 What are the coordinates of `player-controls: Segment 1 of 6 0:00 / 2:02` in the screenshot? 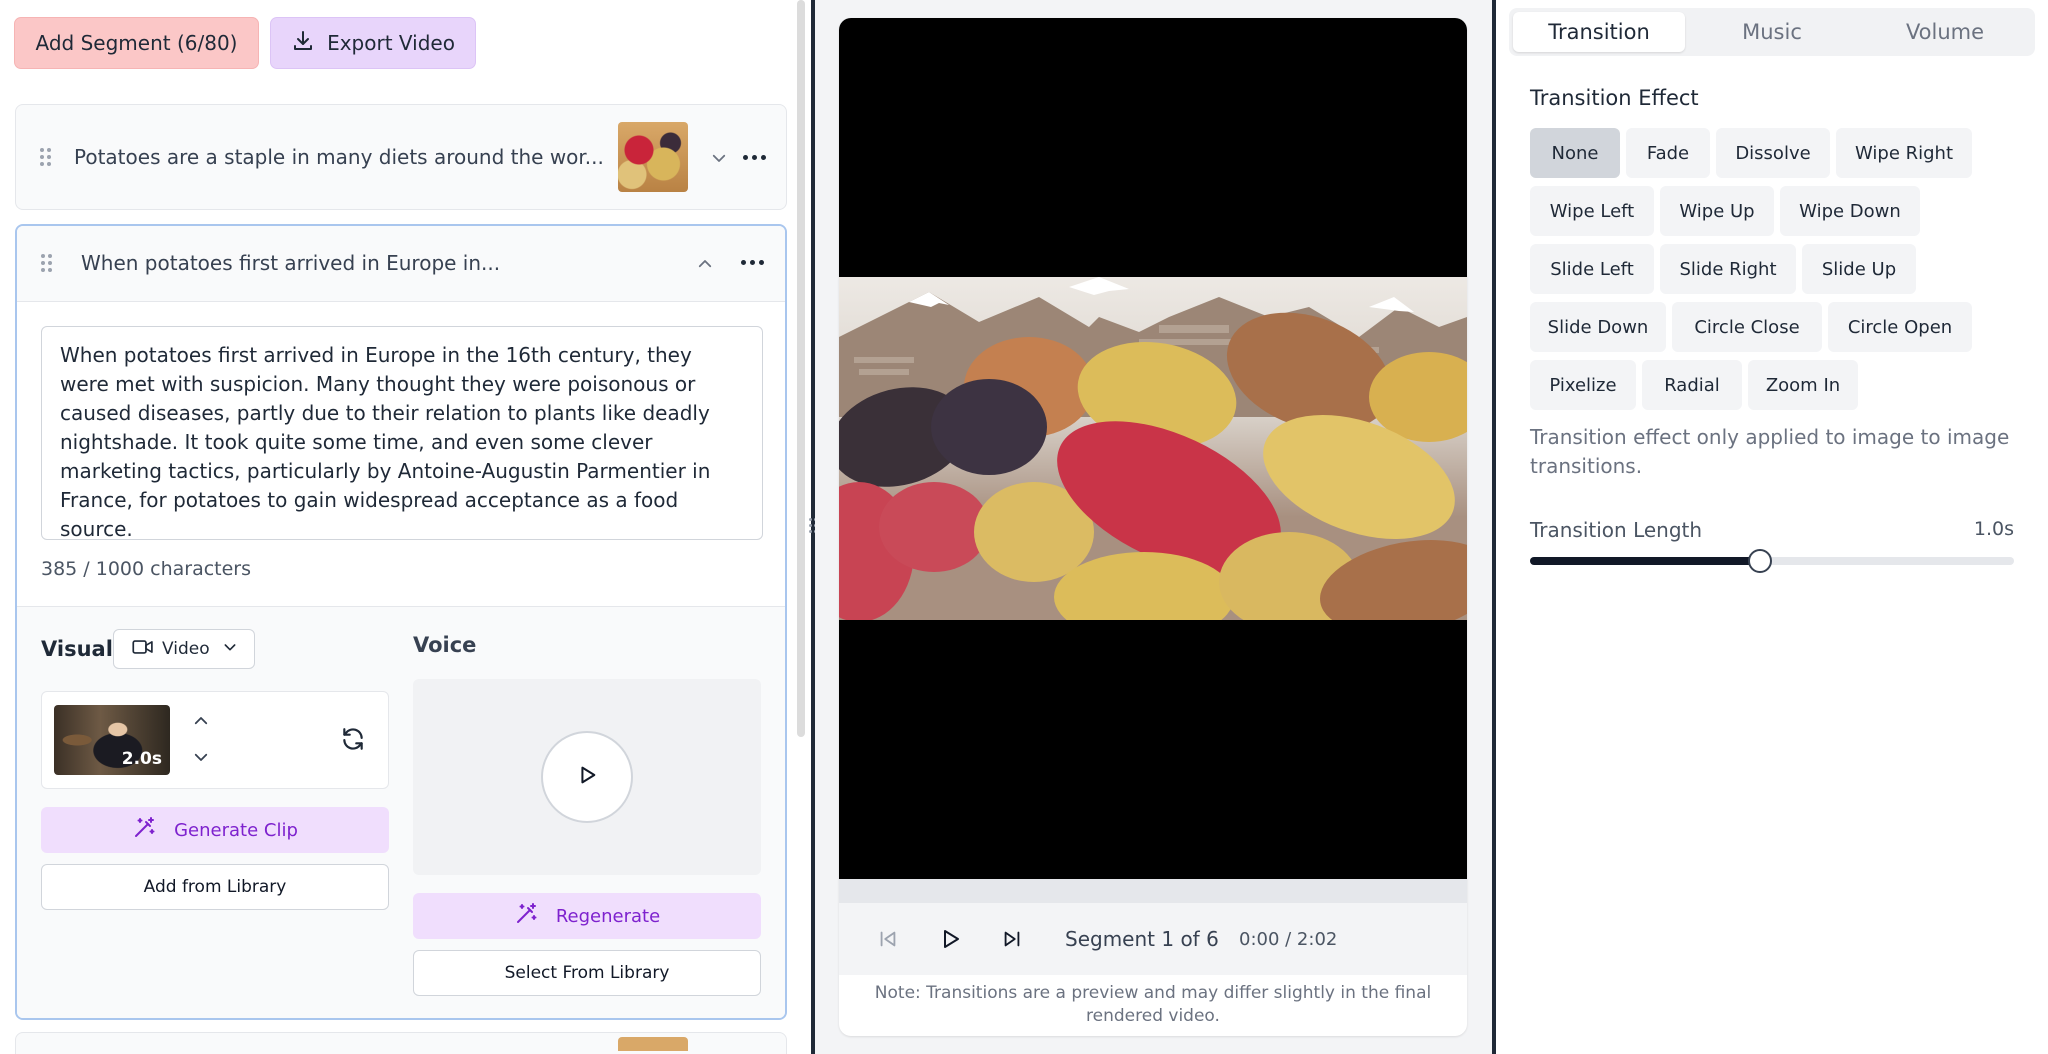 It's located at (1153, 939).